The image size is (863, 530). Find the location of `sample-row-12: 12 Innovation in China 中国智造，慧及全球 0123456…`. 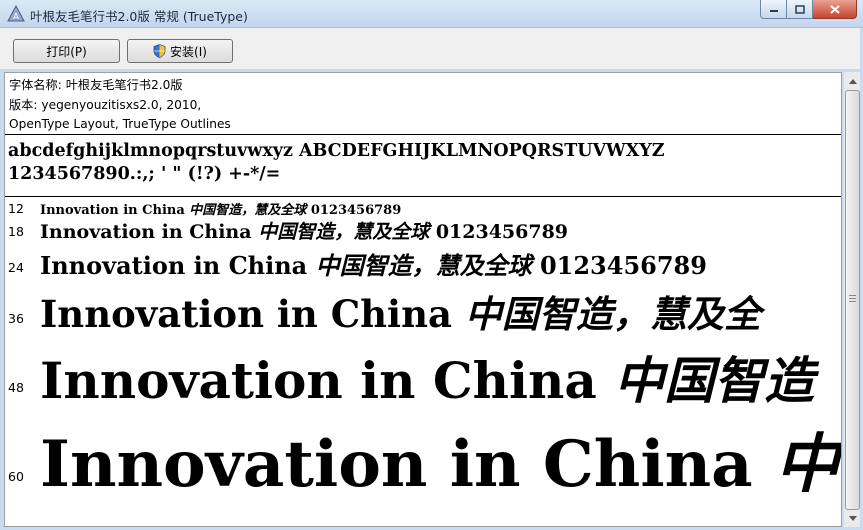

sample-row-12: 12 Innovation in China 中国智造，慧及全球 0123456… is located at coordinates (423, 208).